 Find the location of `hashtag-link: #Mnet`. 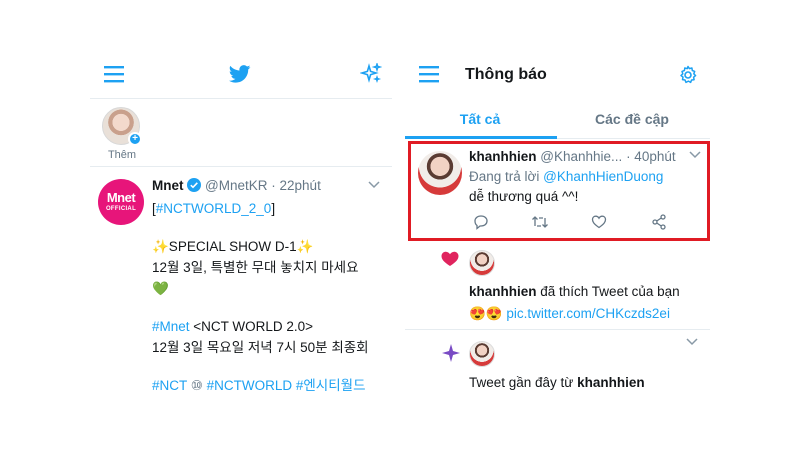

hashtag-link: #Mnet is located at coordinates (171, 326).